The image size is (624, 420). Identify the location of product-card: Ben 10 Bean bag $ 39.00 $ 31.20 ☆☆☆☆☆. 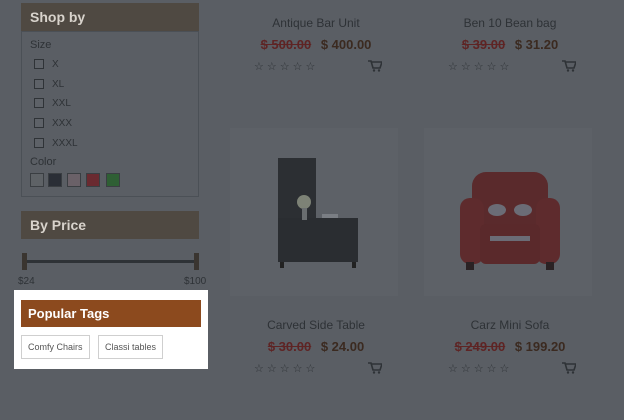
(510, 45).